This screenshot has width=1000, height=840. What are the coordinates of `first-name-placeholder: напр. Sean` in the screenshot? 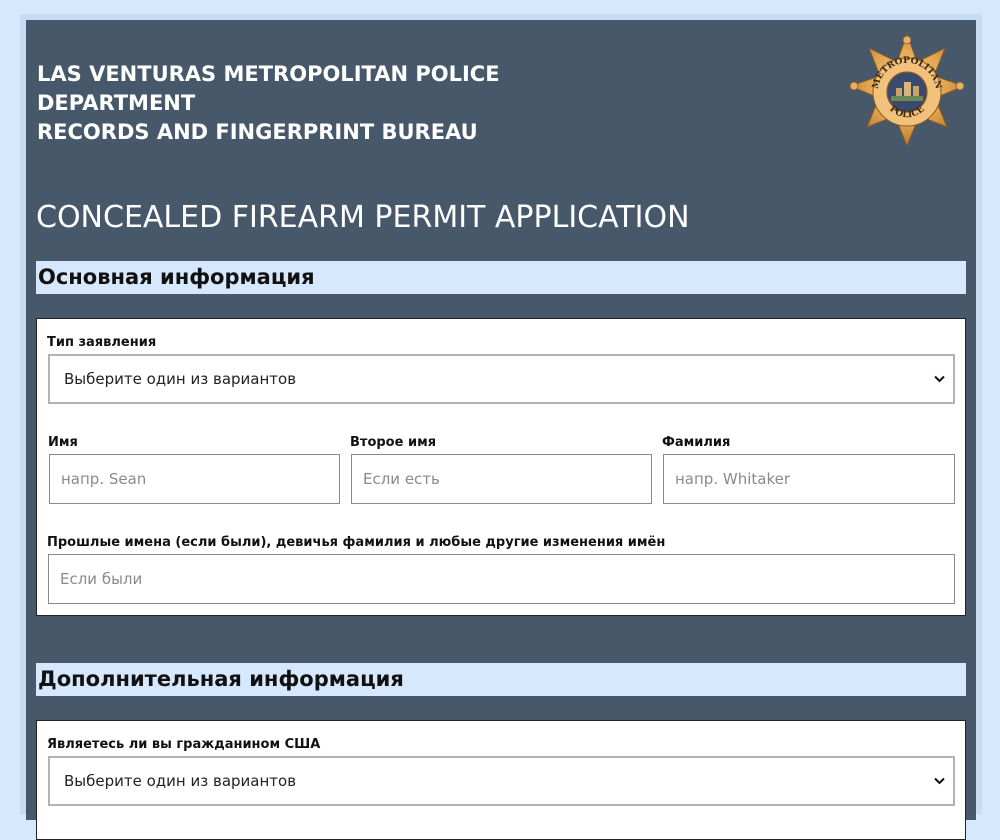 It's located at (104, 479).